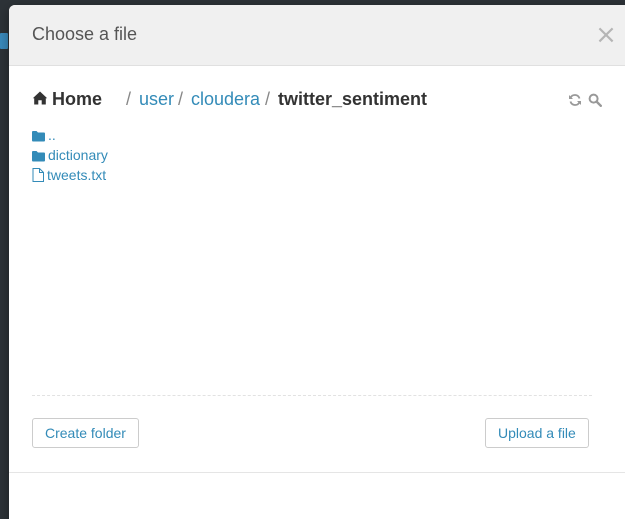 The image size is (625, 519). I want to click on dialog-divider, so click(312, 395).